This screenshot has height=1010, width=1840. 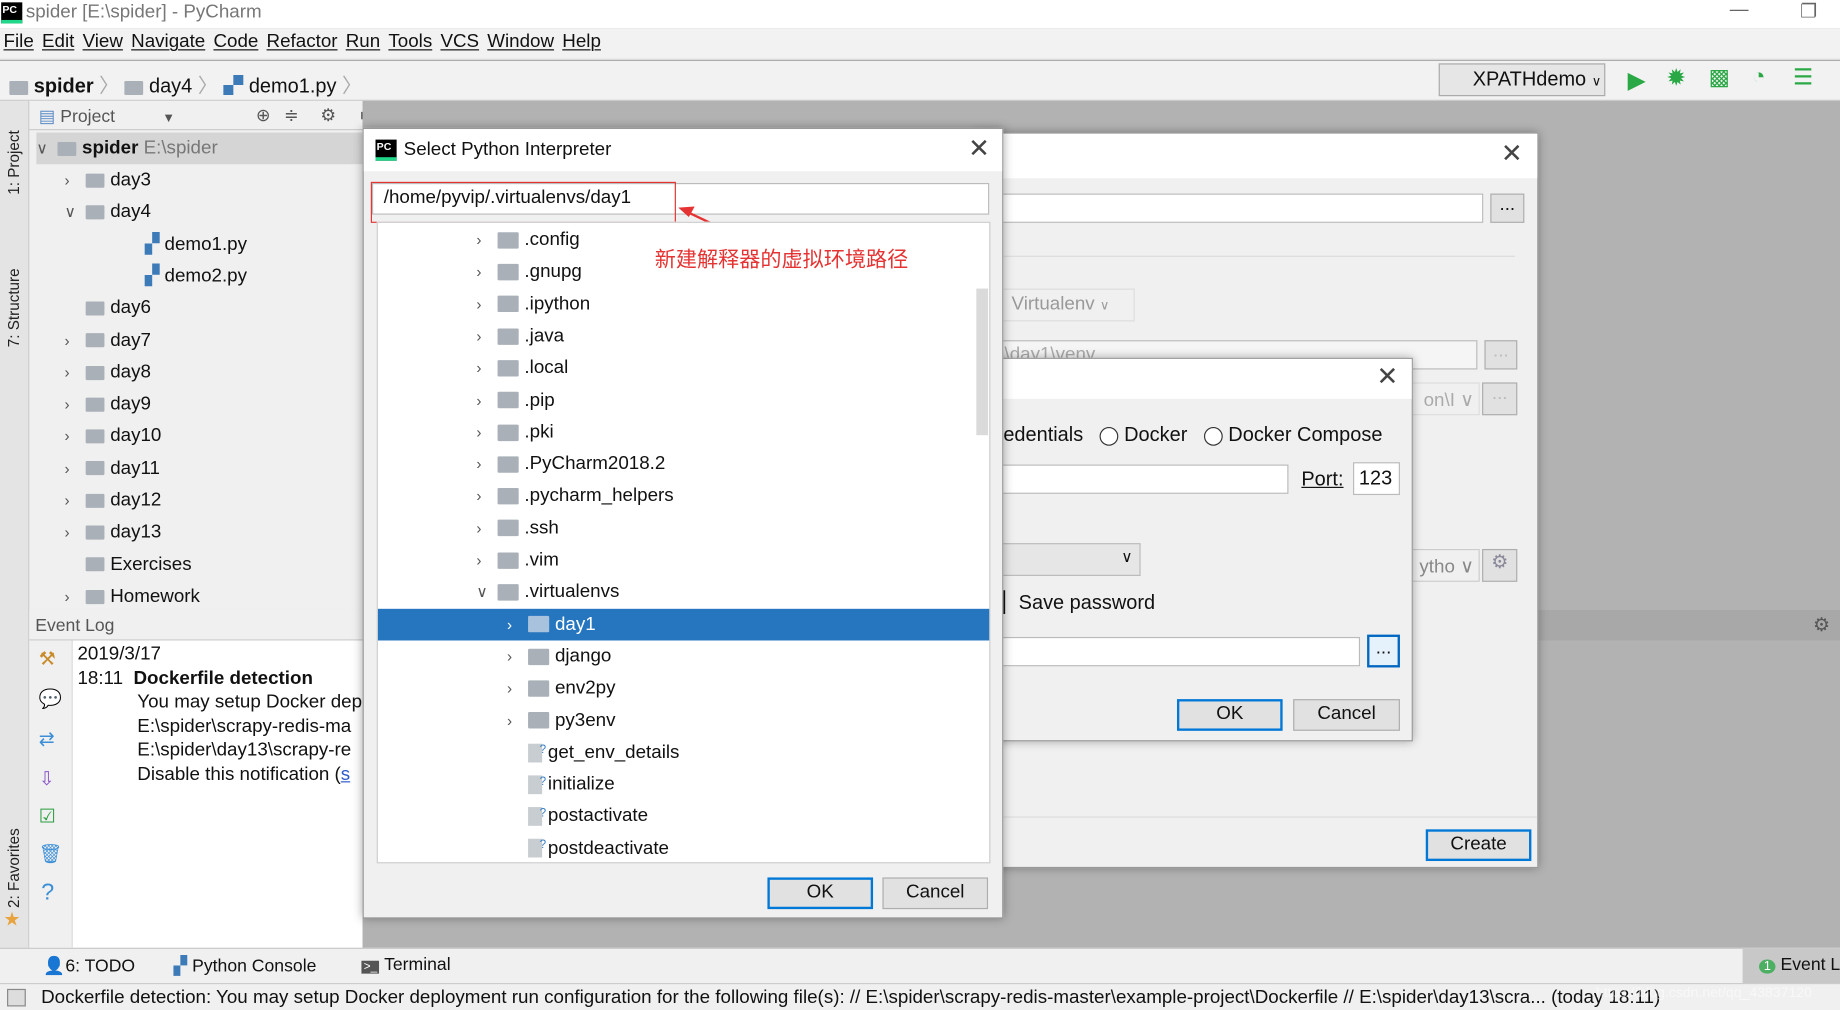 I want to click on settings-wrench-icon: ⚒, so click(x=47, y=659).